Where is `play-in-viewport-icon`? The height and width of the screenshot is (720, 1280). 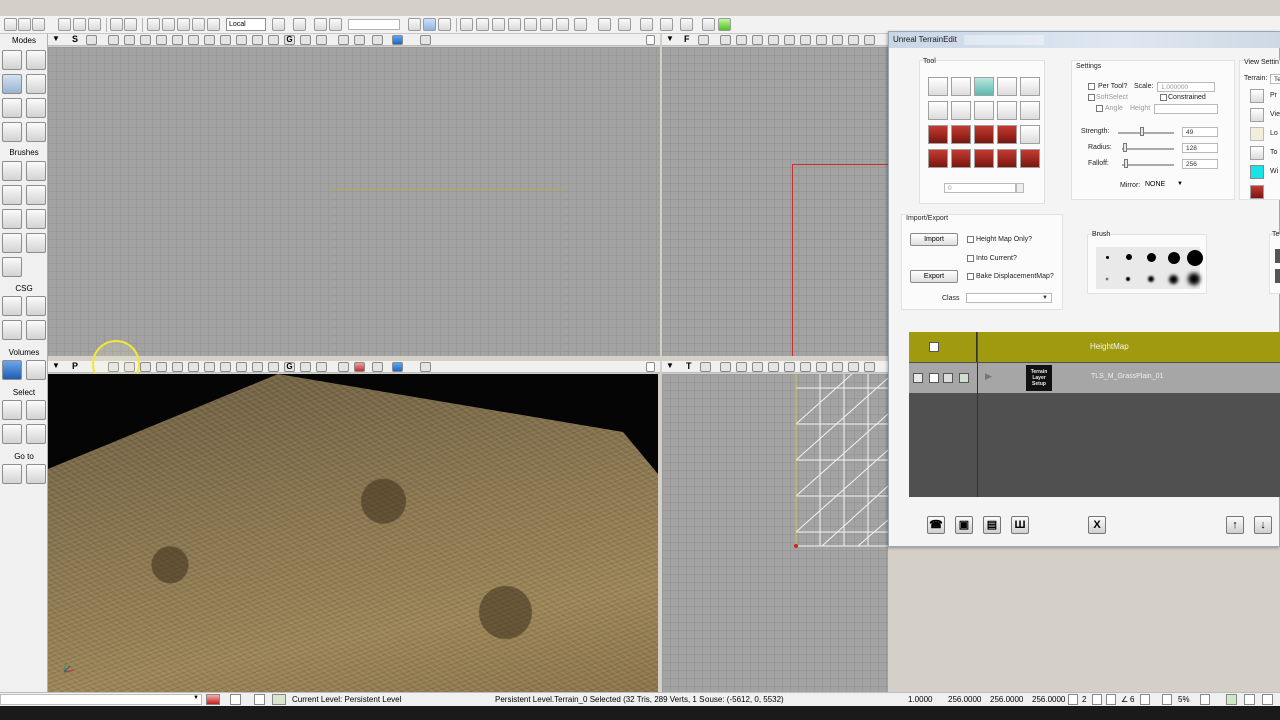
play-in-viewport-icon is located at coordinates (397, 367).